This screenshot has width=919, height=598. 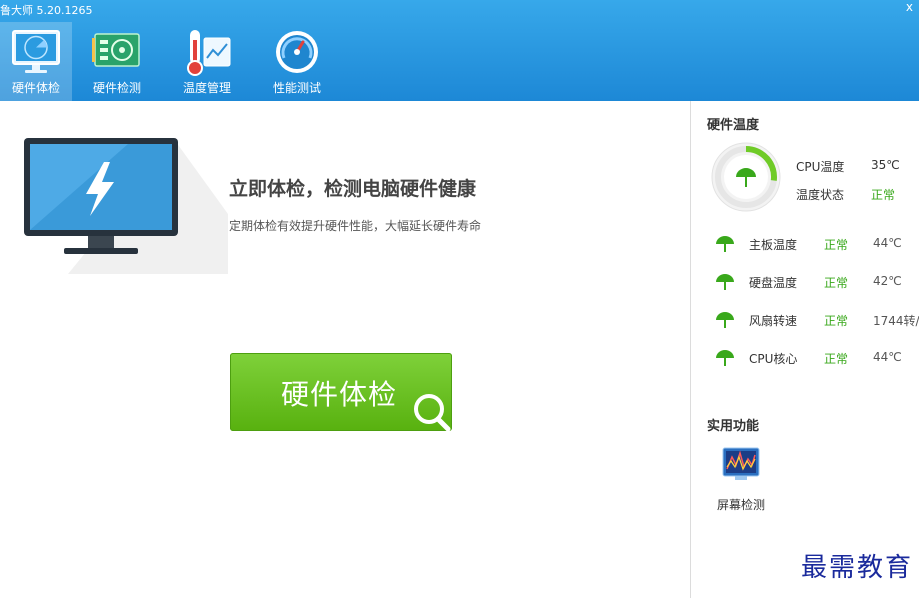 What do you see at coordinates (746, 177) in the screenshot?
I see `cpu-temp-gauge` at bounding box center [746, 177].